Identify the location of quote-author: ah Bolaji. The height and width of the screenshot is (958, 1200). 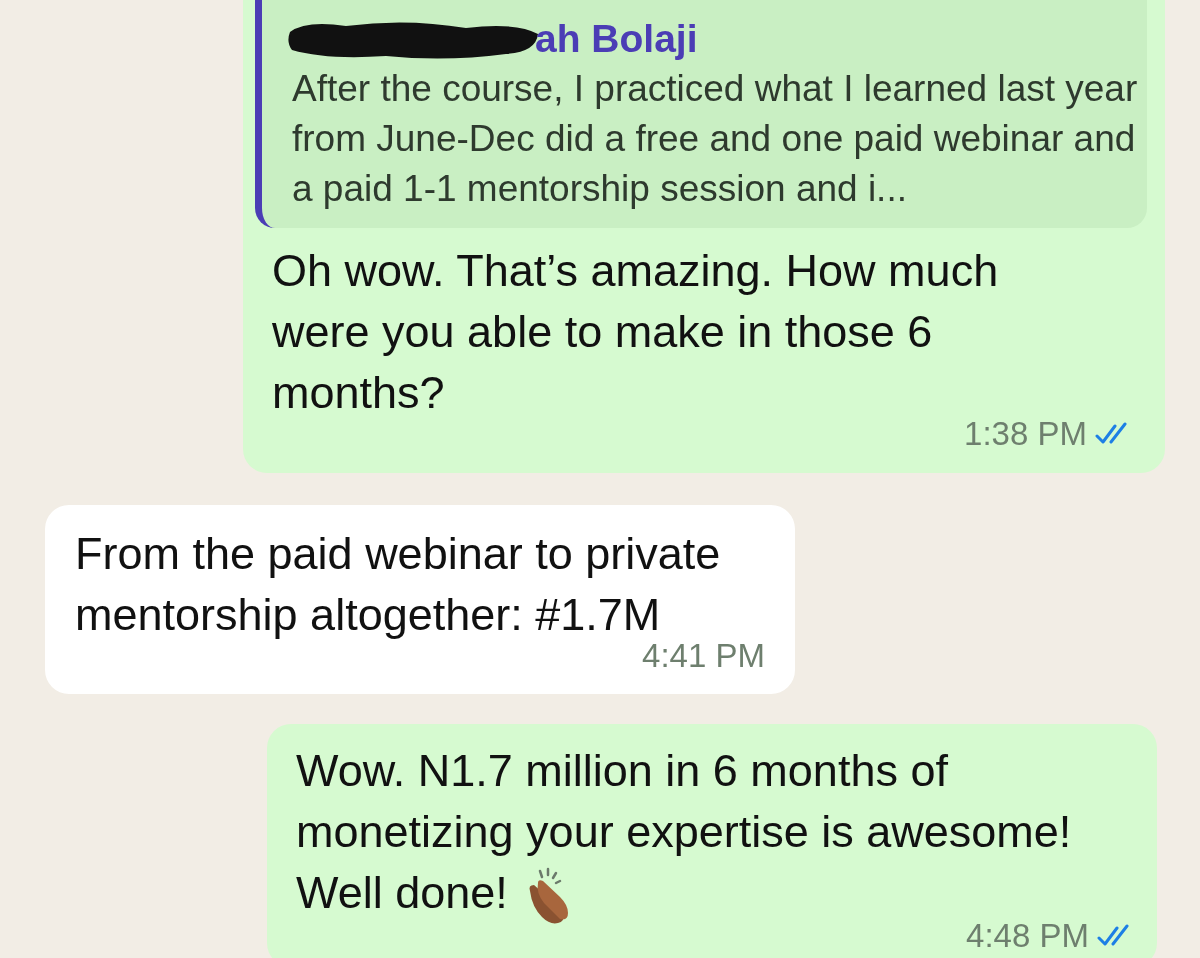
(616, 39).